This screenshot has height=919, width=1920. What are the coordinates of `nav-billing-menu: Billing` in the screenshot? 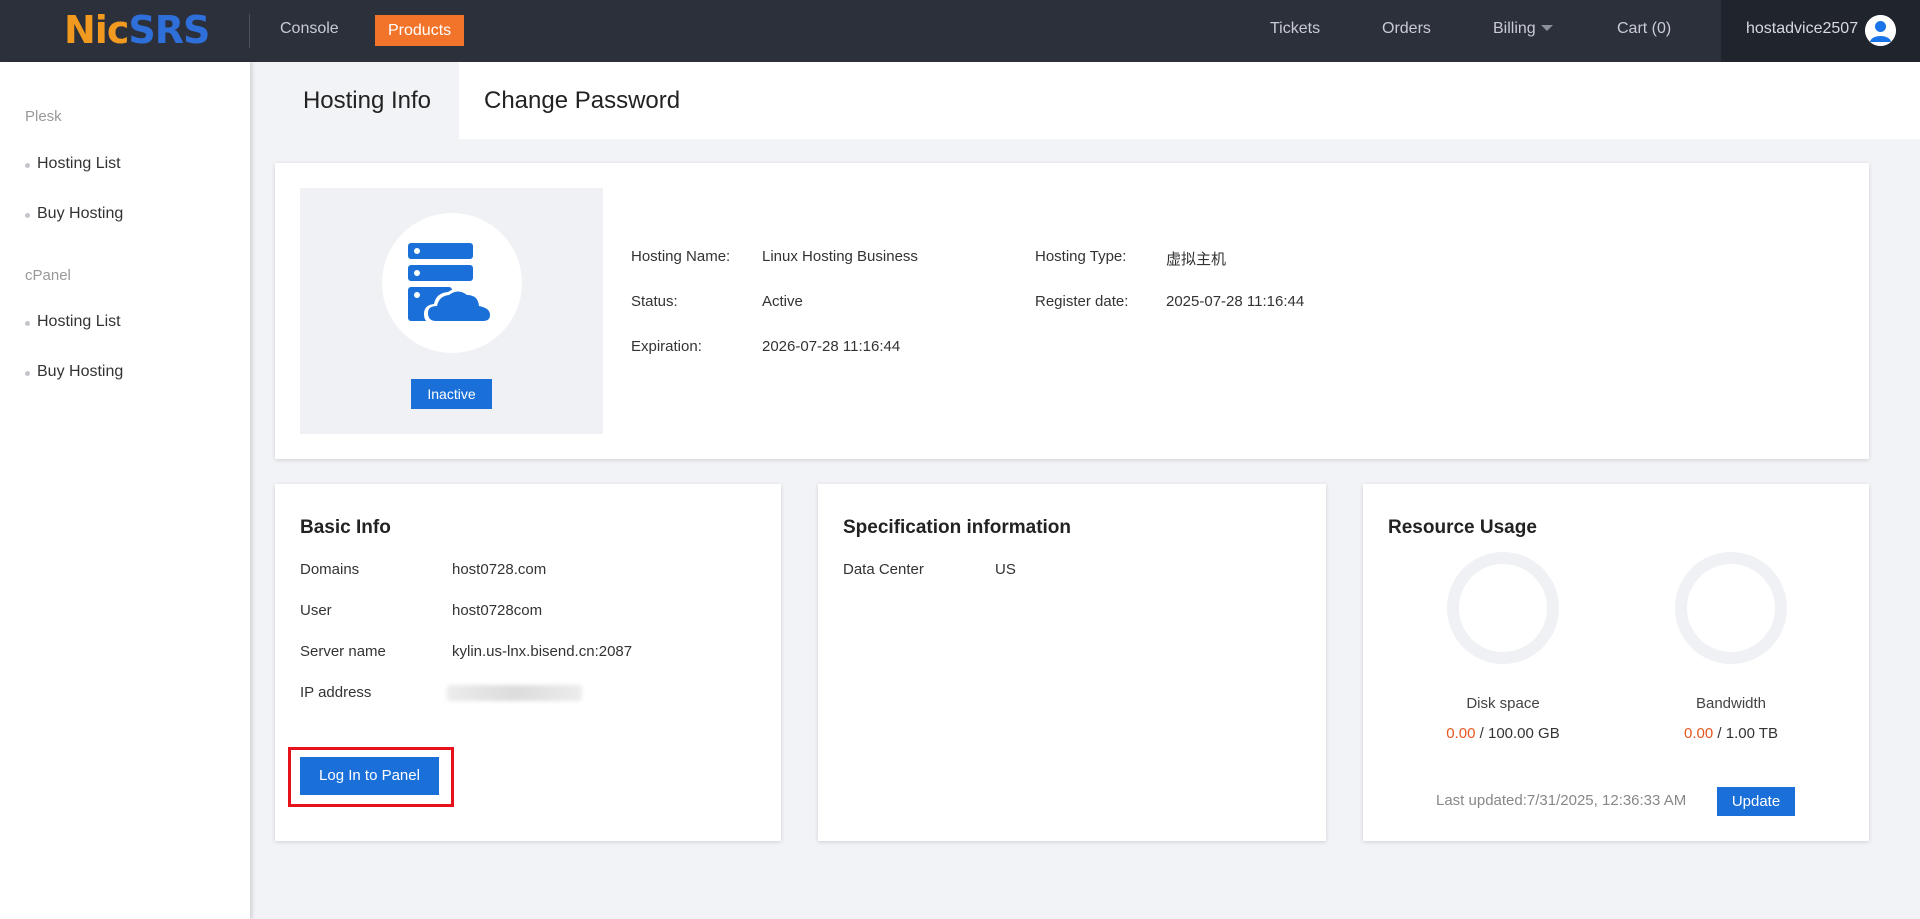 It's located at (1523, 29).